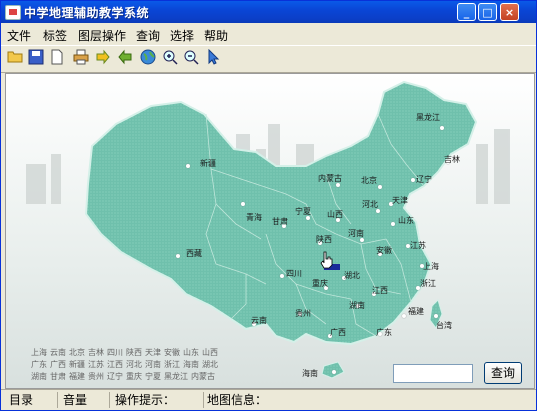  What do you see at coordinates (208, 163) in the screenshot?
I see `city-label-xinjiang: 新疆` at bounding box center [208, 163].